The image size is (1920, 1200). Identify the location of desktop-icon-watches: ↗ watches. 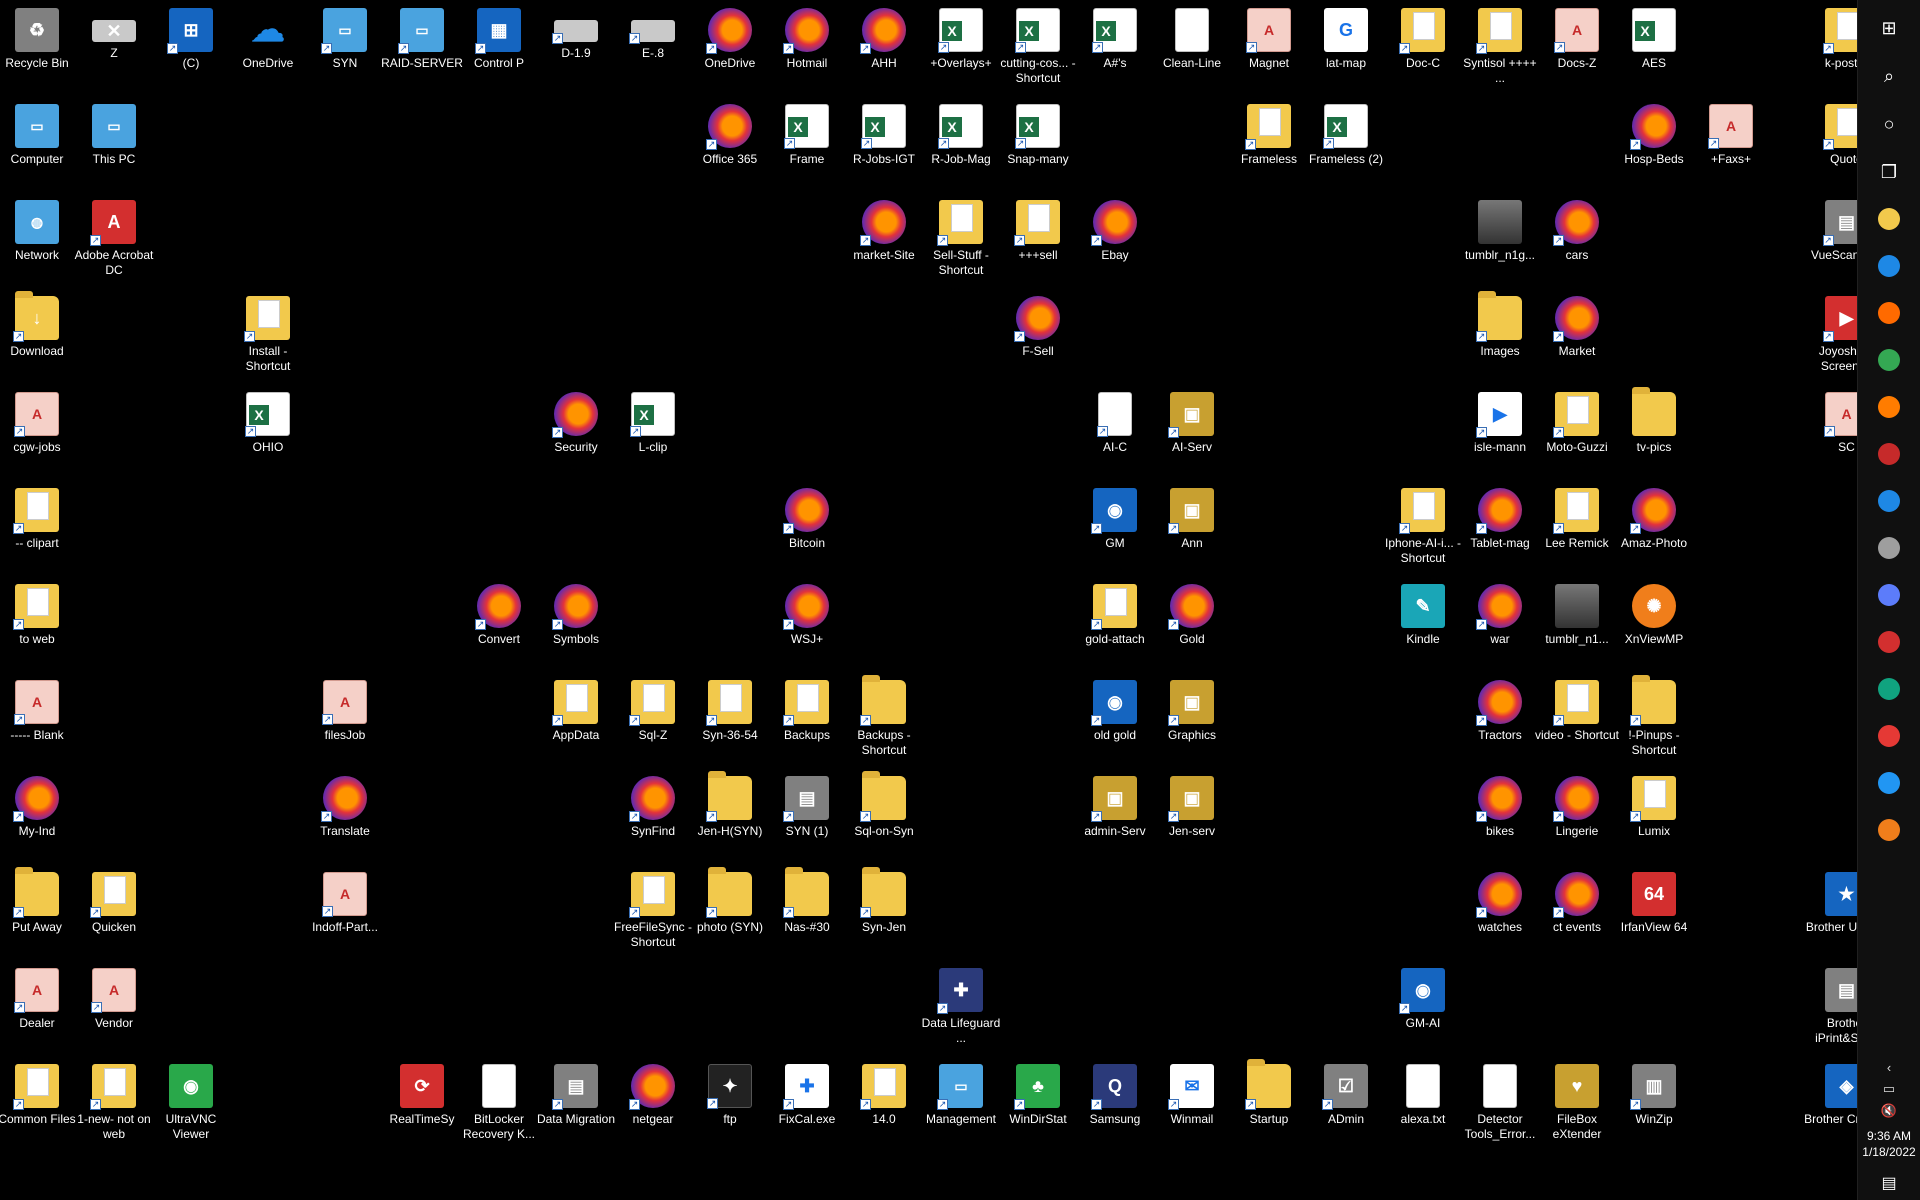
(1500, 903).